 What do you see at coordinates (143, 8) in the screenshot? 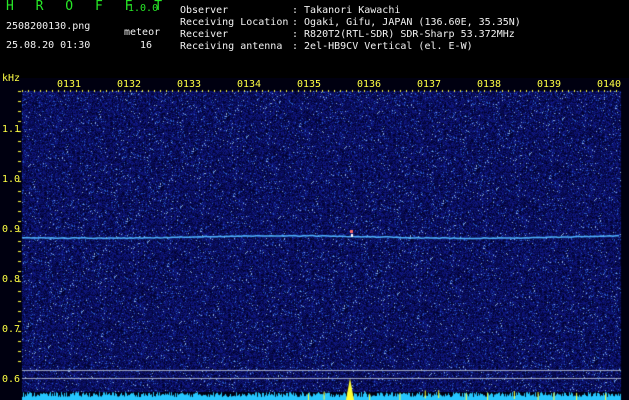
I see `app-version: 1.0.0` at bounding box center [143, 8].